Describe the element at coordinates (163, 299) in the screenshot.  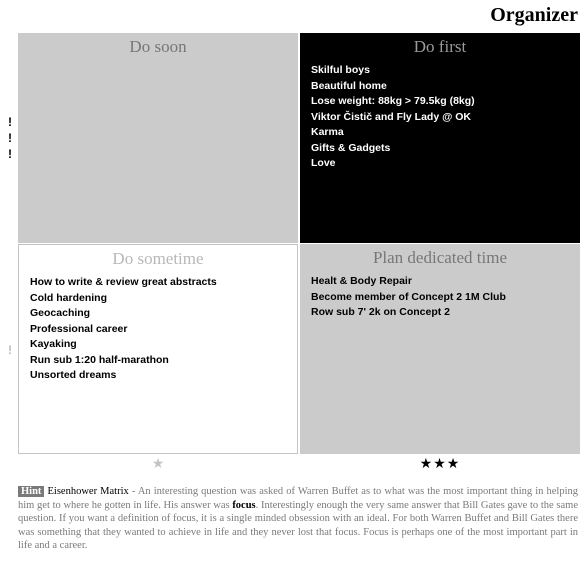
I see `list-item: Cold hardening` at that location.